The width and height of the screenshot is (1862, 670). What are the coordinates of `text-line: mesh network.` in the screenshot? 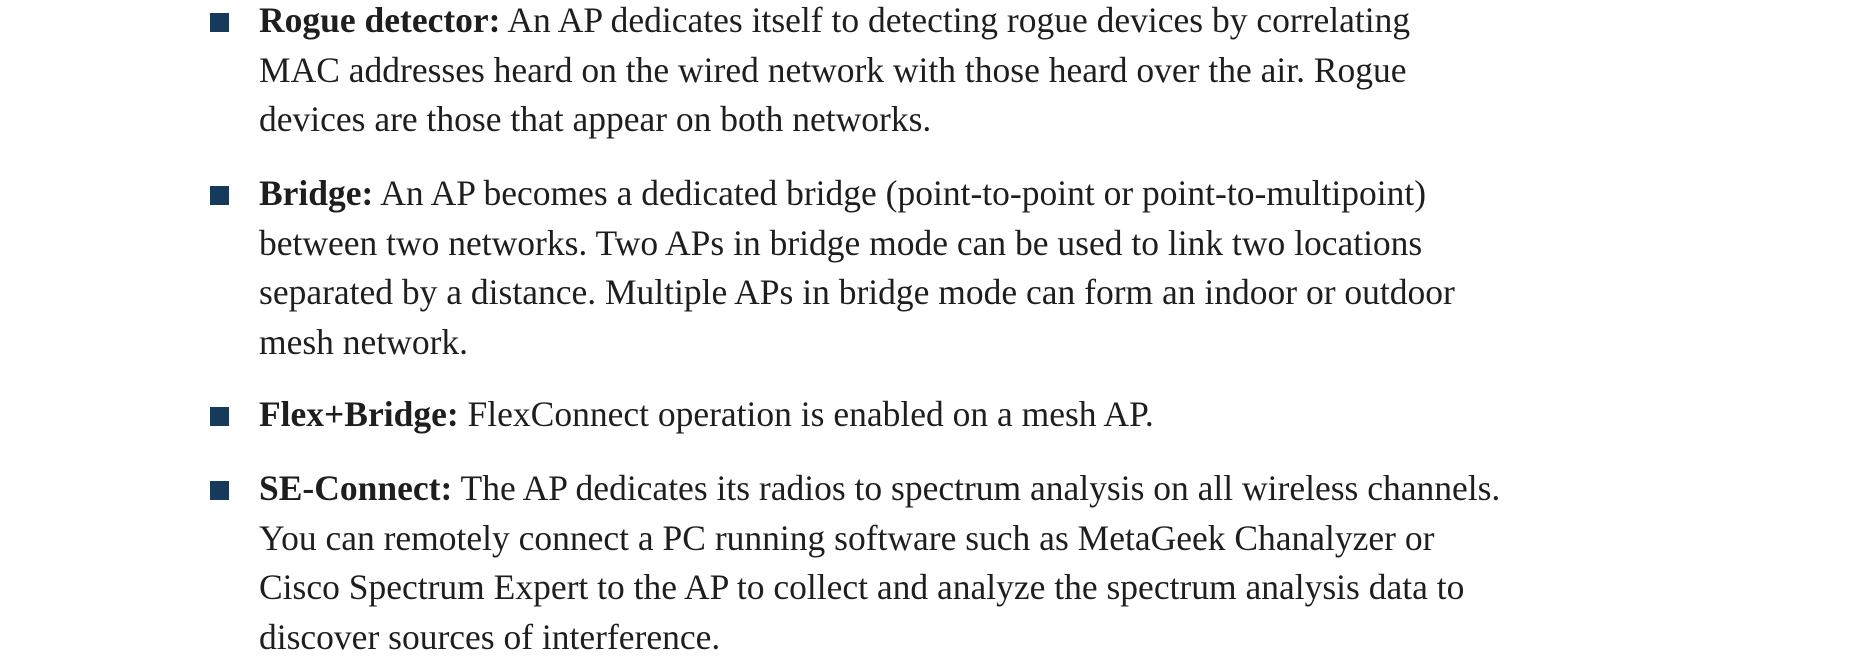 It's located at (364, 341).